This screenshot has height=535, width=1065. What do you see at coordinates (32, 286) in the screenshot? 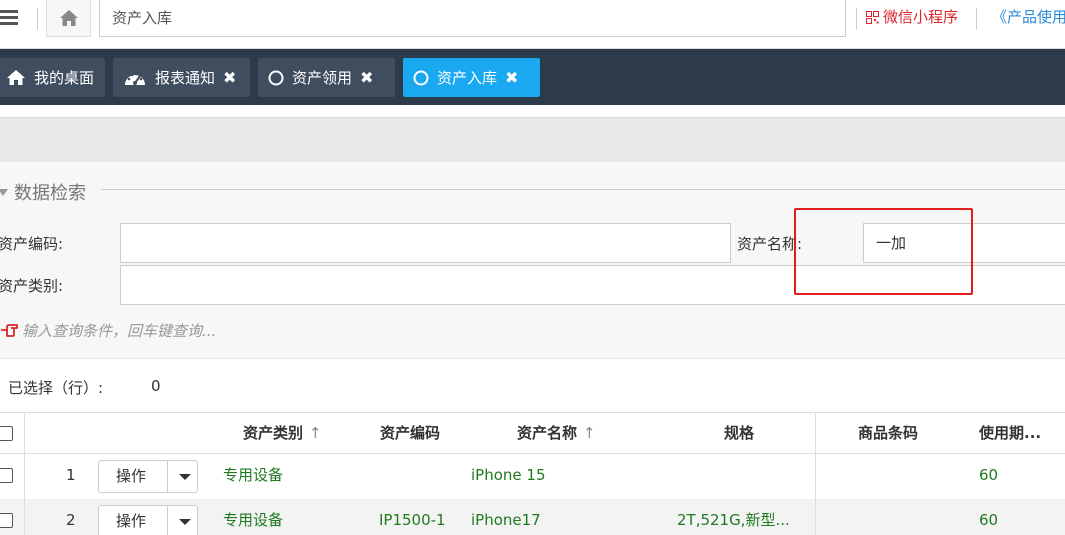
I see `asset-category-label: 资产类别:` at bounding box center [32, 286].